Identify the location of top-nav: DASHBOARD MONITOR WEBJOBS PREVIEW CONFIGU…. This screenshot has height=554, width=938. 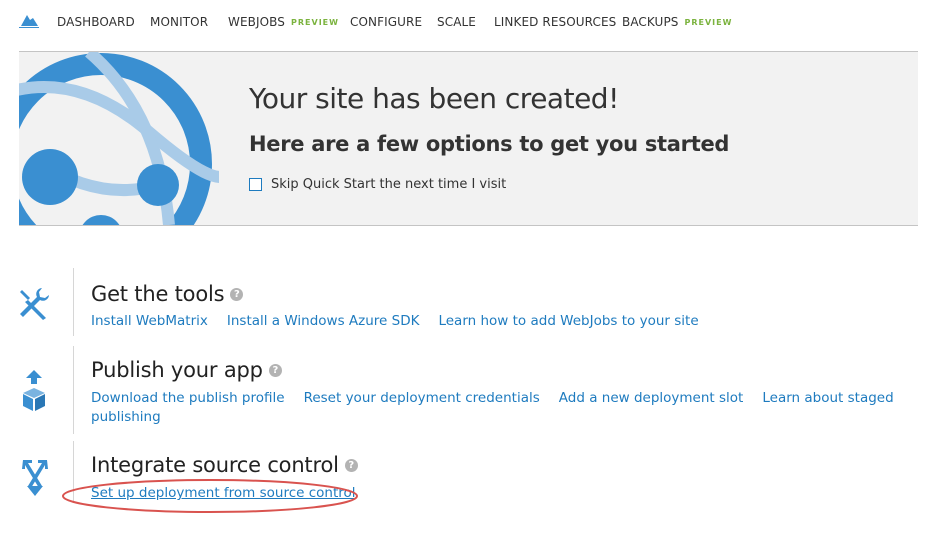
(469, 22).